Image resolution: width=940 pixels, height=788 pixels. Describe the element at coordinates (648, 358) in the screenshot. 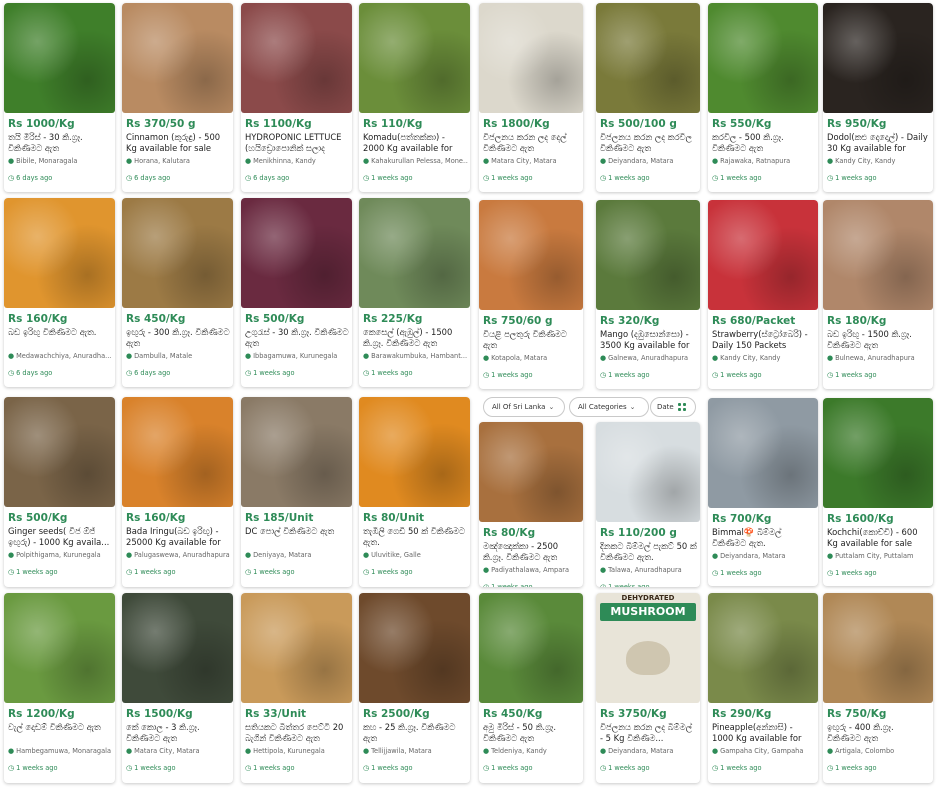

I see `listing-location-text: Galnewa, Anuradhapura` at that location.